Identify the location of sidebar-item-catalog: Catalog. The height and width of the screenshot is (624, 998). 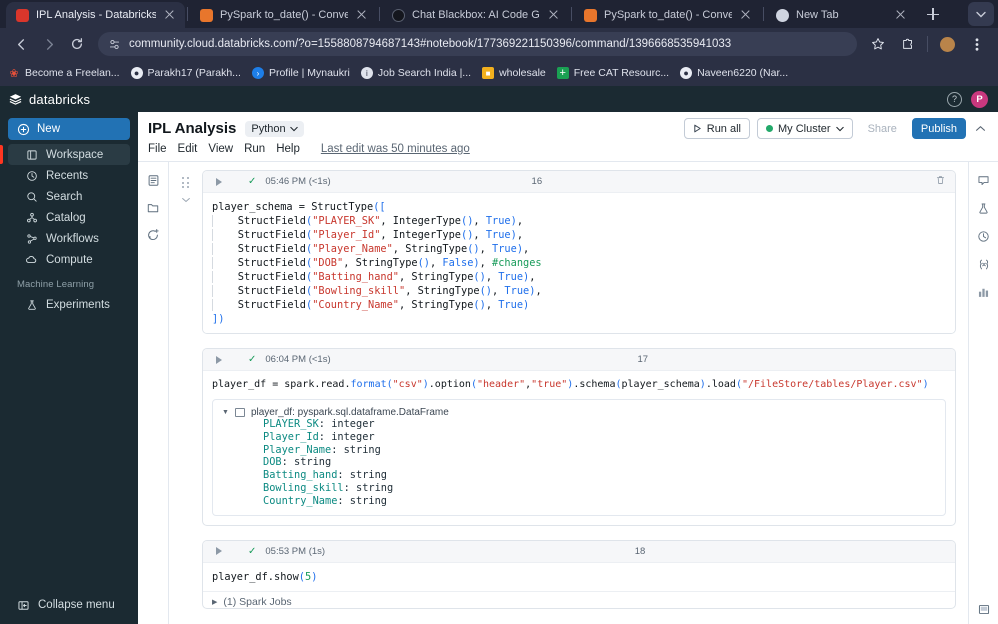
(69, 217).